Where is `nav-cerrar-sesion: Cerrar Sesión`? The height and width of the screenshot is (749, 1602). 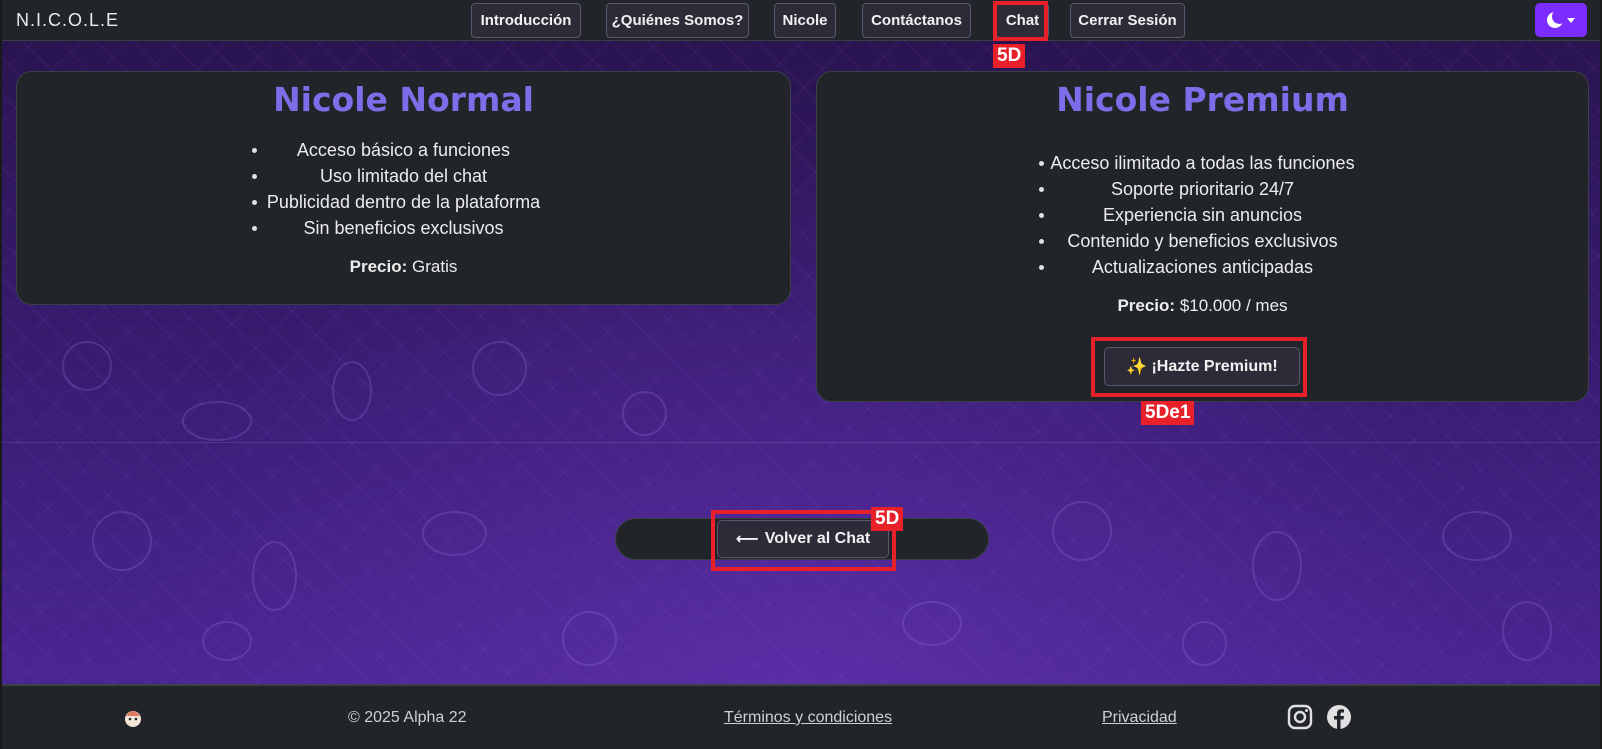
nav-cerrar-sesion: Cerrar Sesión is located at coordinates (1127, 20).